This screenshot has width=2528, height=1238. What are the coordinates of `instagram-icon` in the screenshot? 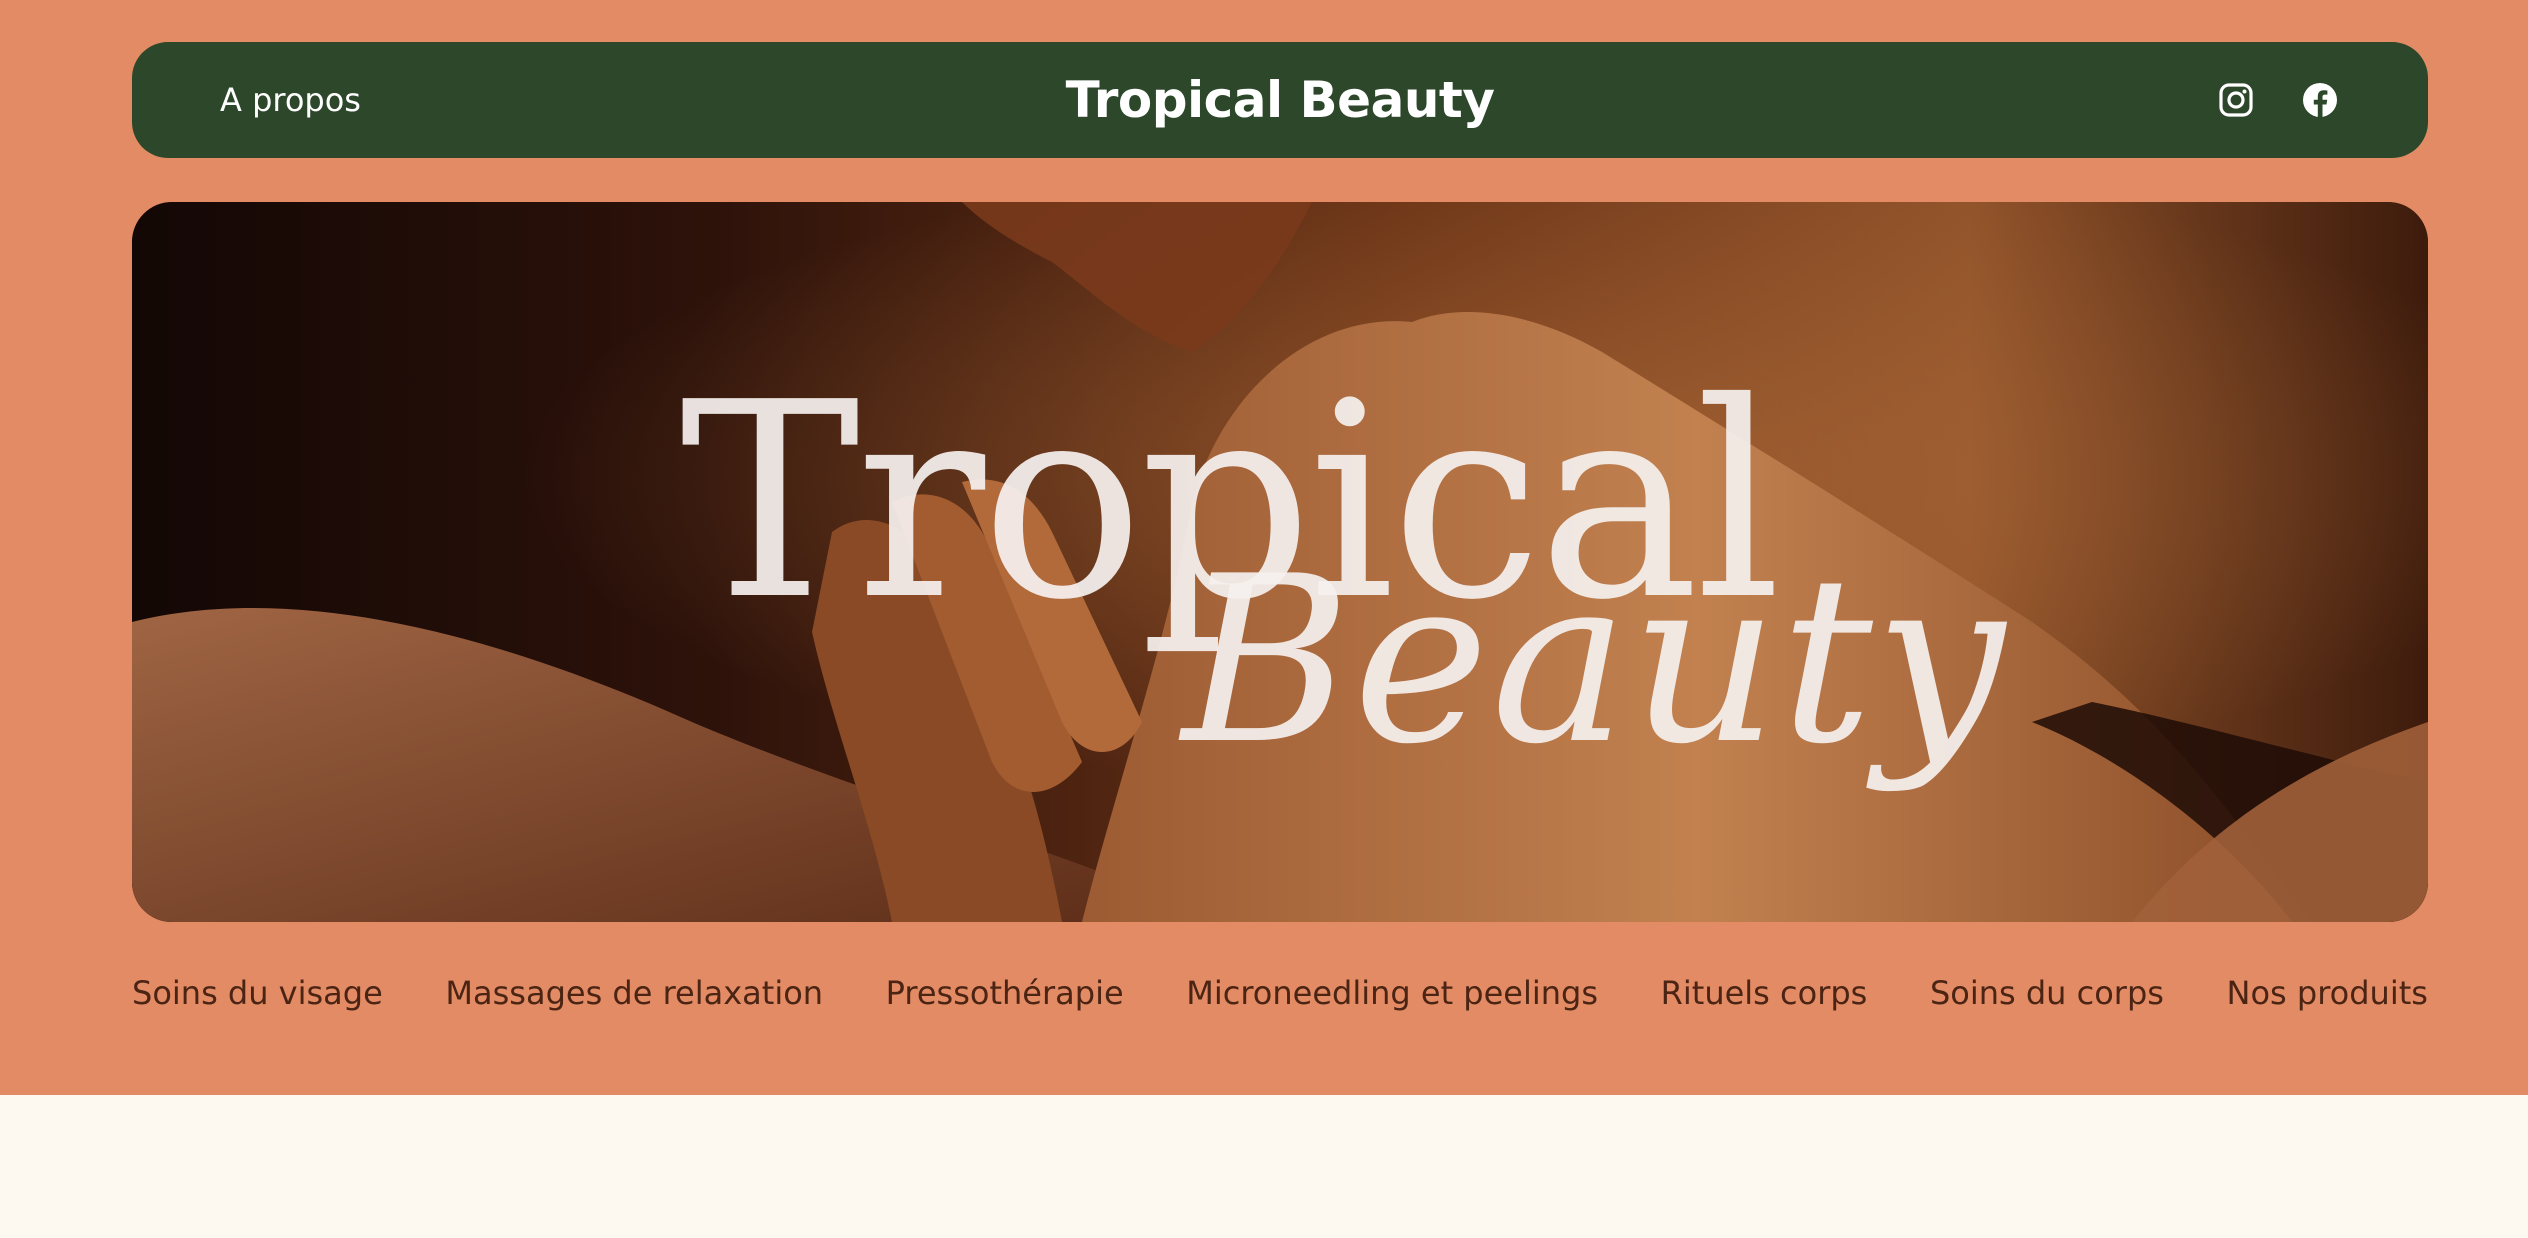 It's located at (2236, 100).